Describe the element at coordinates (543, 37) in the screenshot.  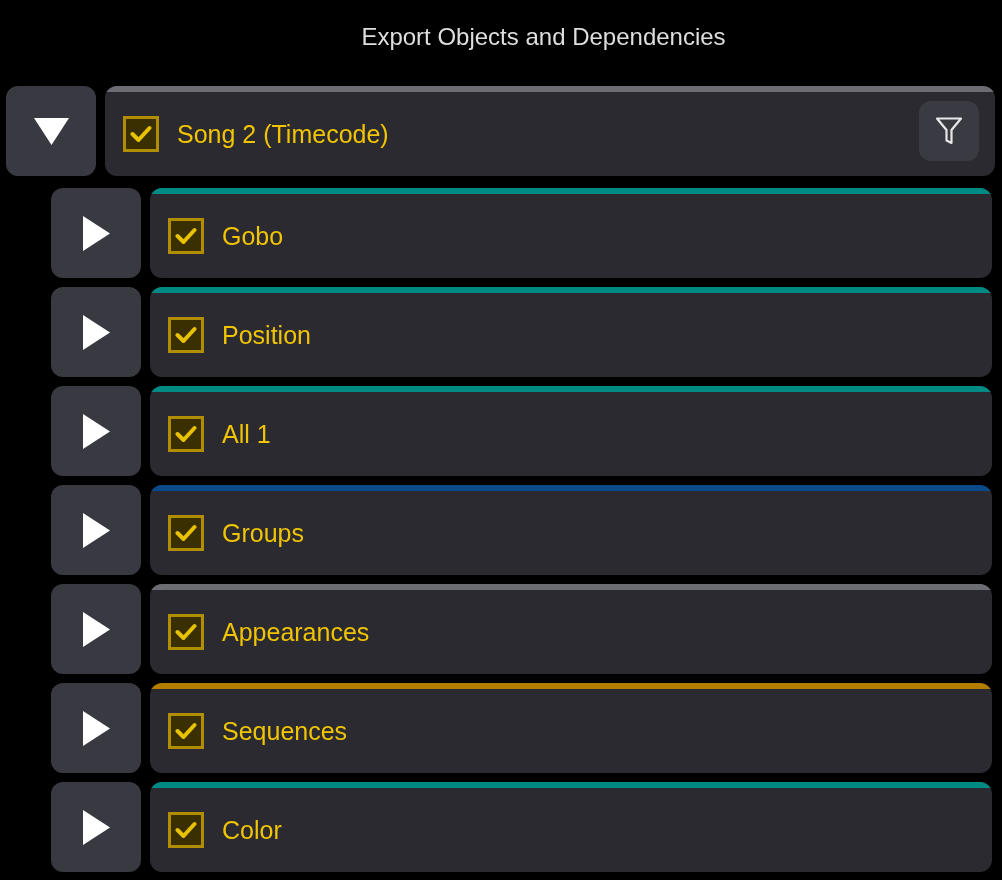
I see `dialog-title: Export Objects and Dependencies` at that location.